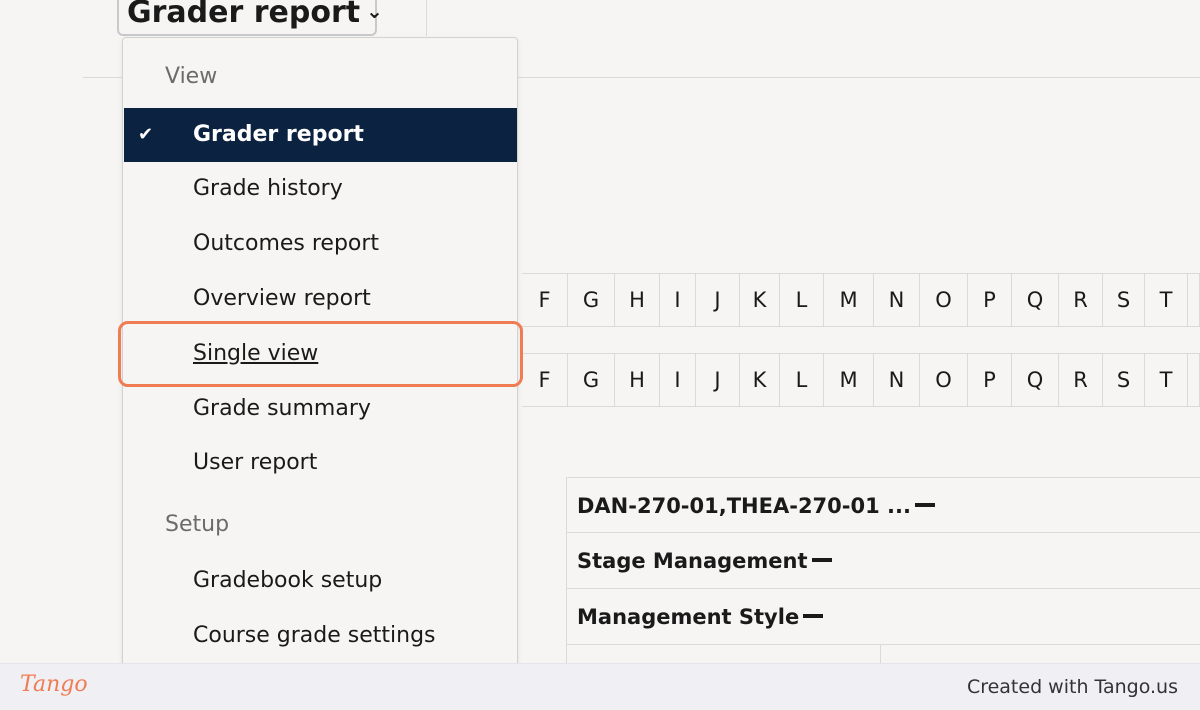 Image resolution: width=1200 pixels, height=710 pixels. What do you see at coordinates (600, 686) in the screenshot?
I see `tango-footer: Tango Created with Tango.us` at bounding box center [600, 686].